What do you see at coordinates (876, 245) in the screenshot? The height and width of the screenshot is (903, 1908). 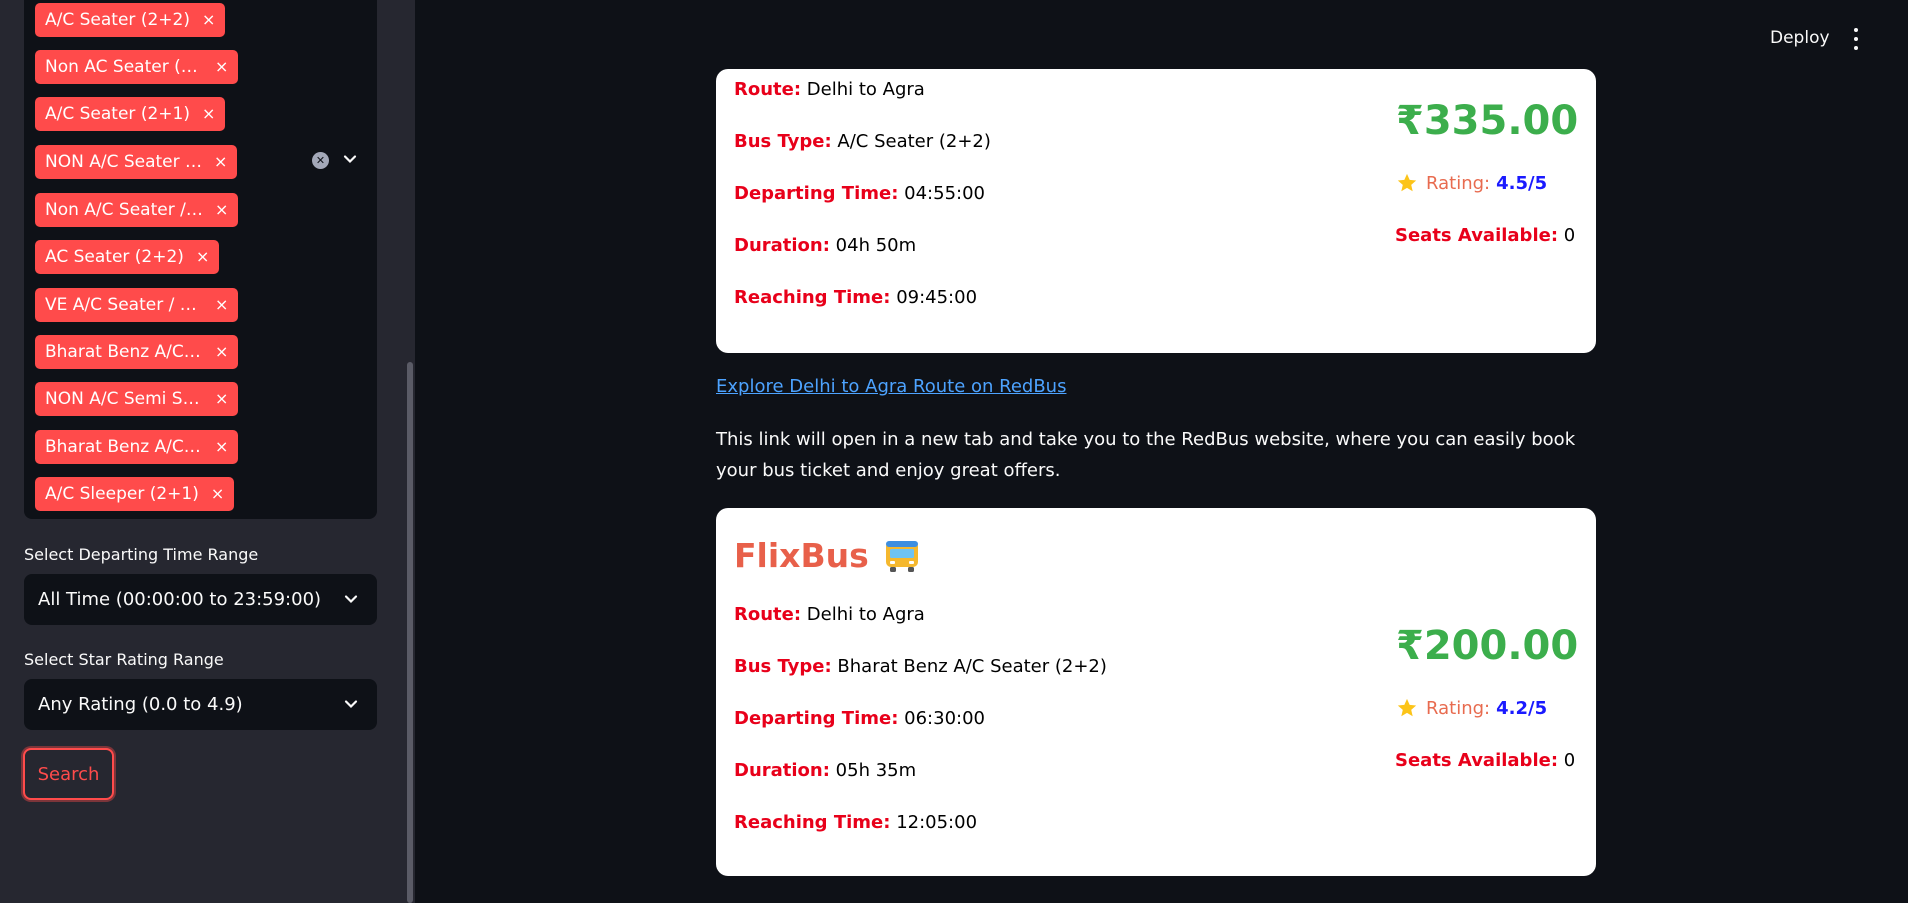 I see `duration-value: 04h 50m` at bounding box center [876, 245].